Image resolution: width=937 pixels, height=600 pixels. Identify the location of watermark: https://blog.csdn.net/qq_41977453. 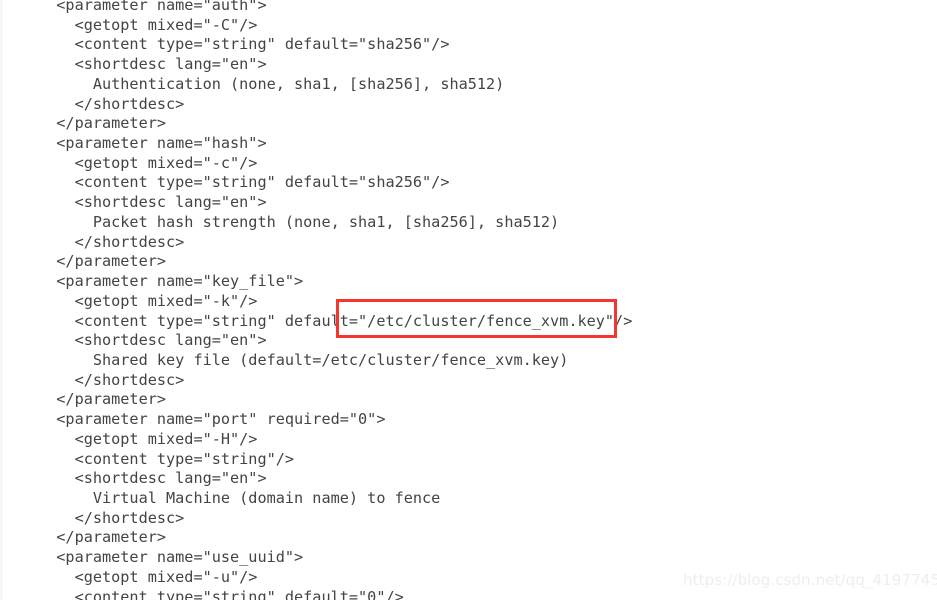
(810, 580).